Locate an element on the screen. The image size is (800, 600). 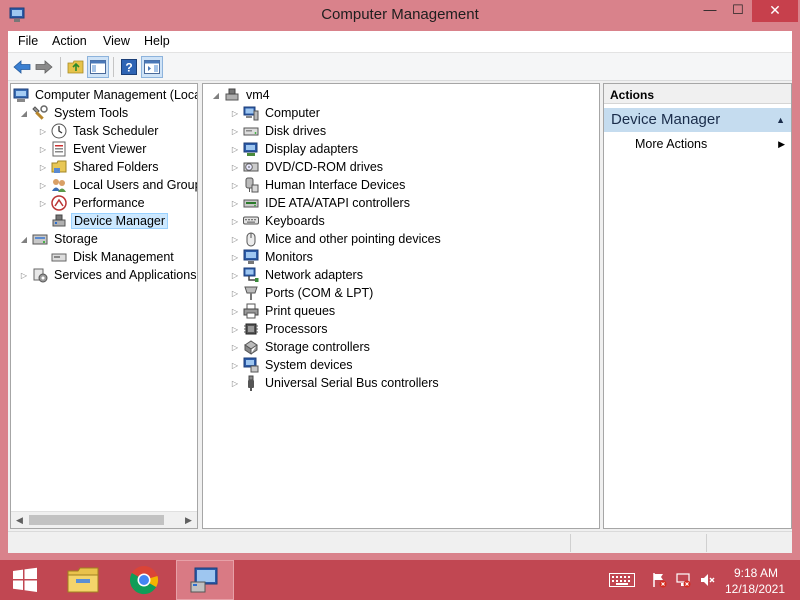
scroll-left-icon: ◀ is located at coordinates (19, 520).